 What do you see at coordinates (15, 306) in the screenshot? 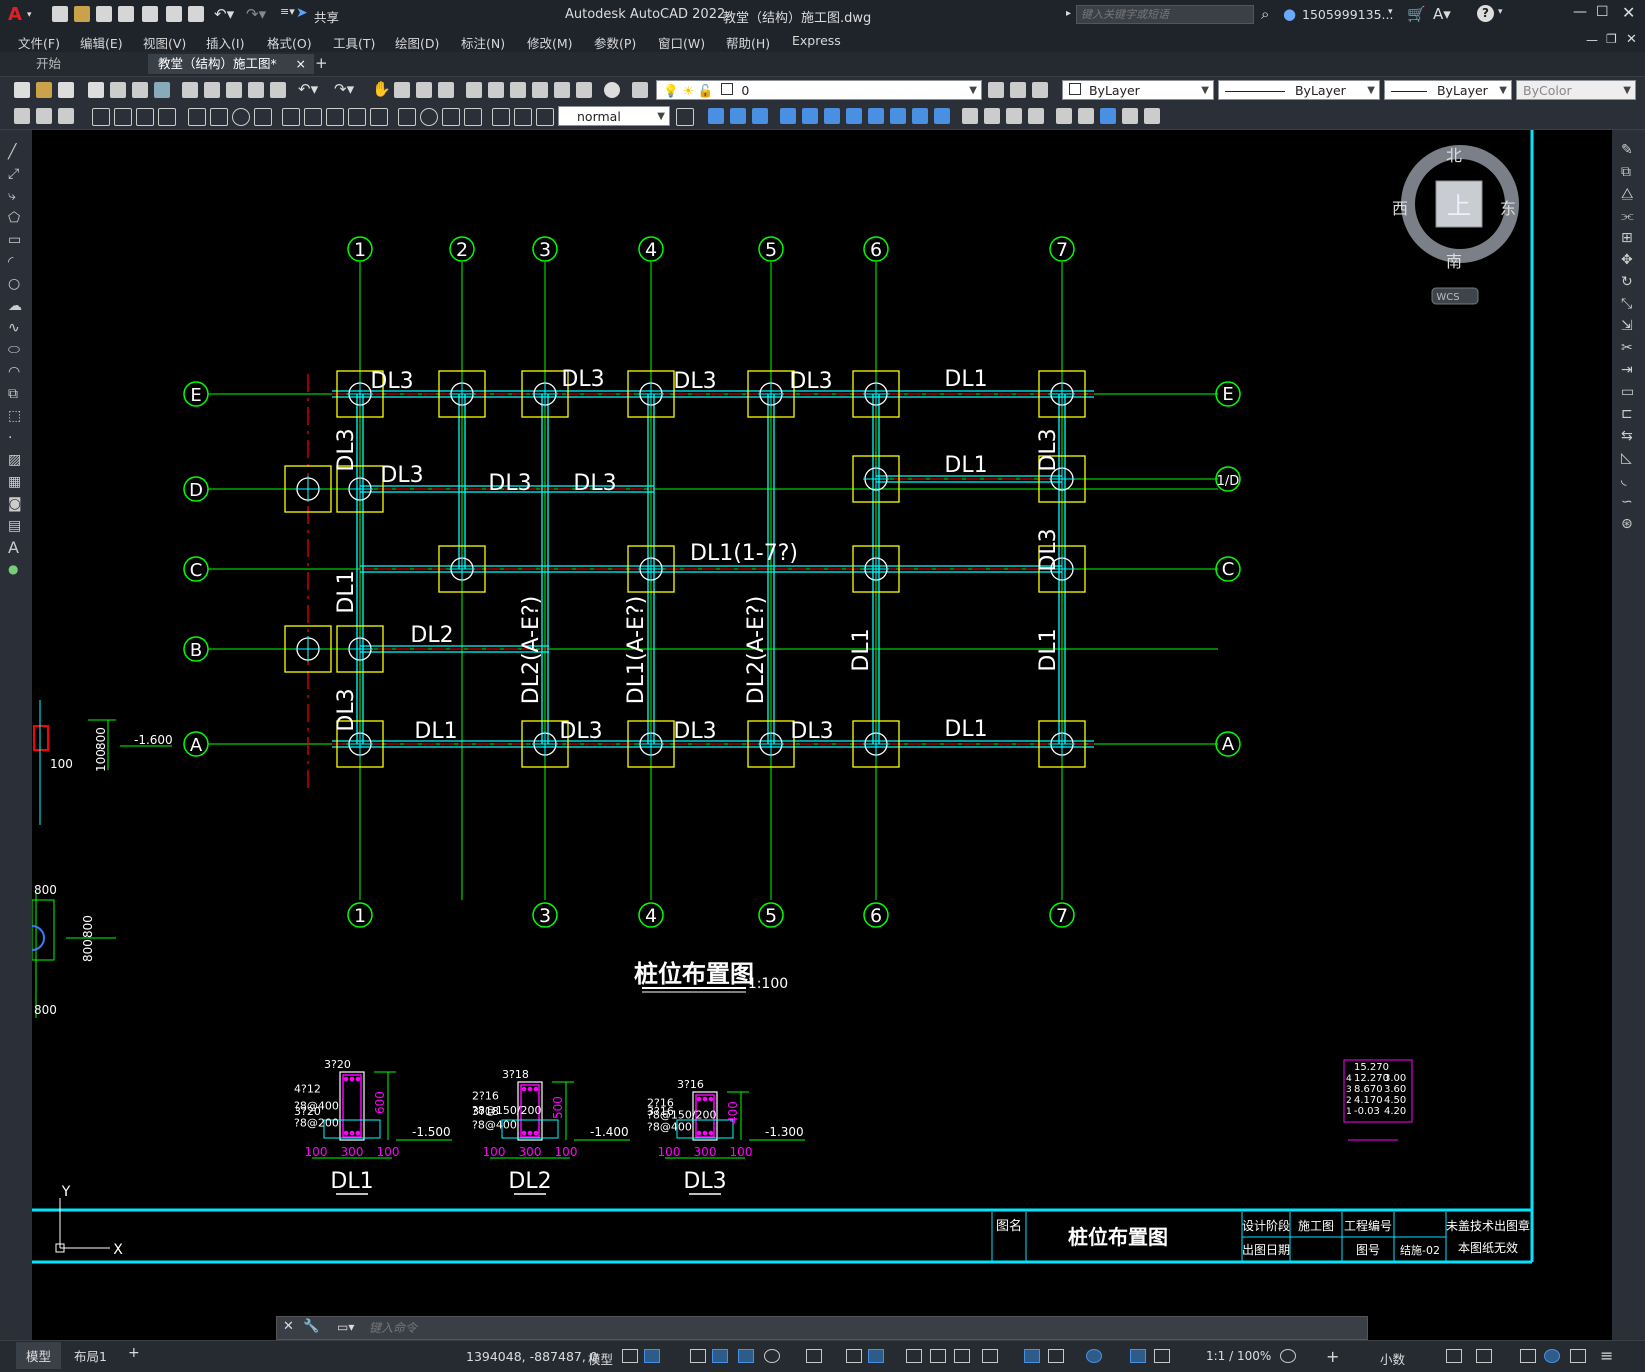
I see `revision-cloud-icon: ☁` at bounding box center [15, 306].